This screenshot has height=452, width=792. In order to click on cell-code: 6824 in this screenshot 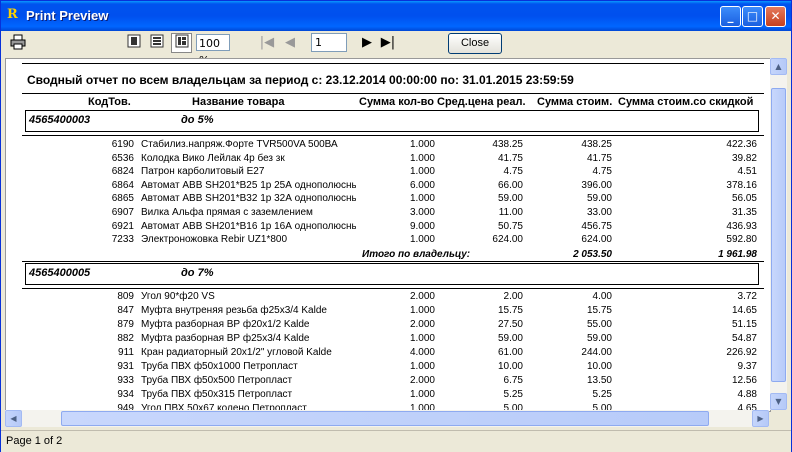, I will do `click(122, 172)`.